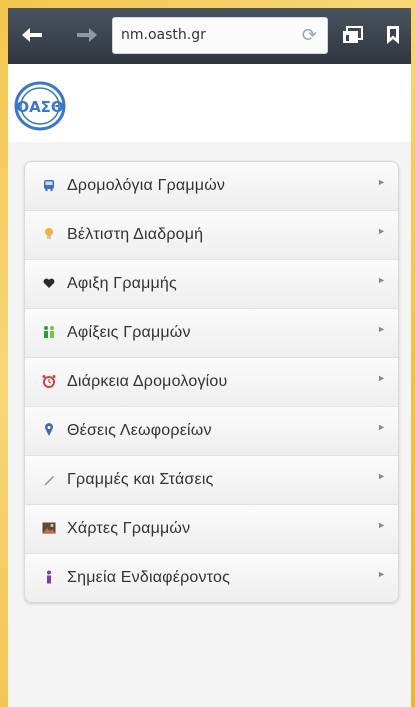  Describe the element at coordinates (32, 35) in the screenshot. I see `arrow-left-icon` at that location.